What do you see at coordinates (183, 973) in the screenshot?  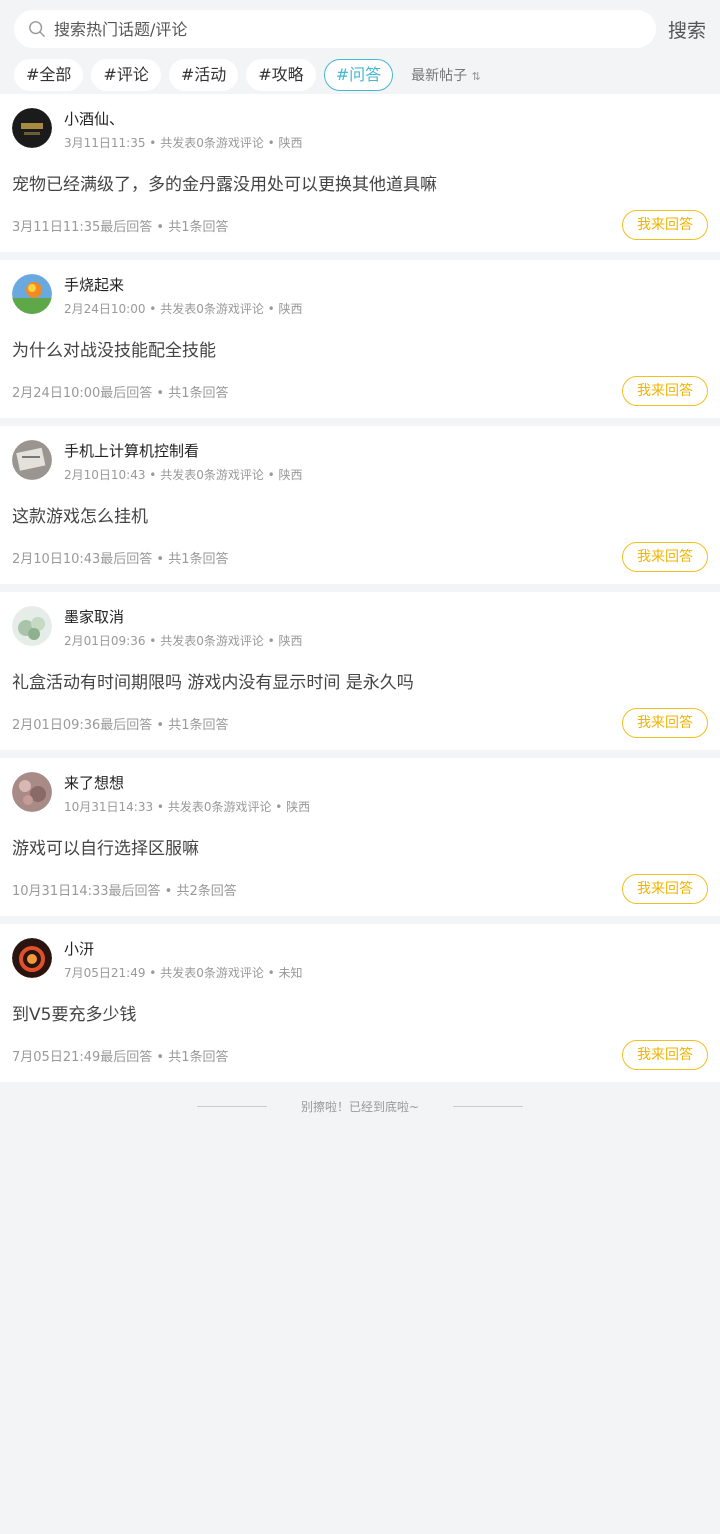 I see `post-meta: 7月05日21:49 • 共发表0条游戏评论 • 未知` at bounding box center [183, 973].